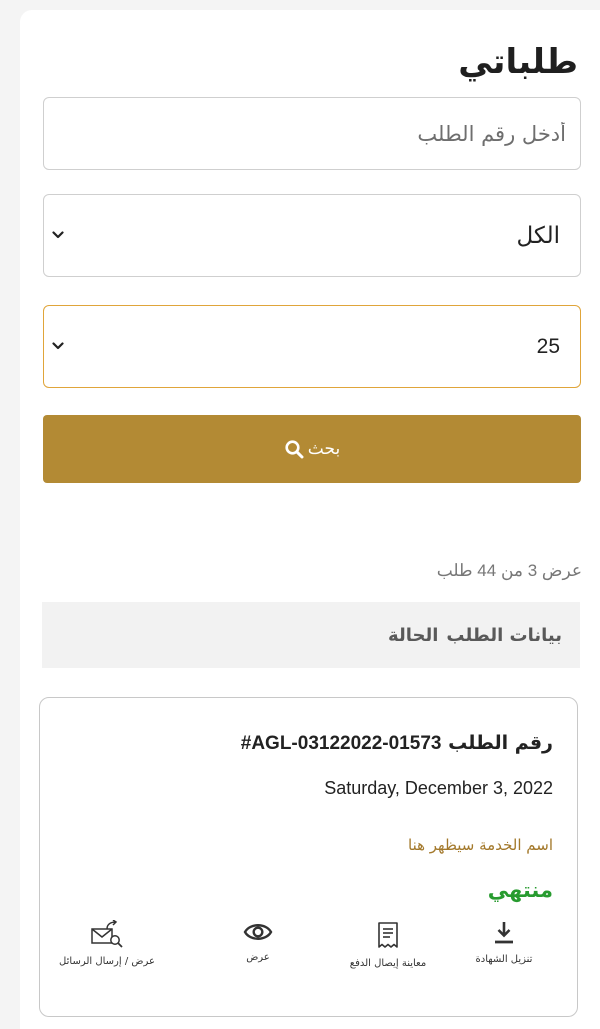  Describe the element at coordinates (388, 963) in the screenshot. I see `preview-receipt-label: معاينة إيصال الدفع` at that location.